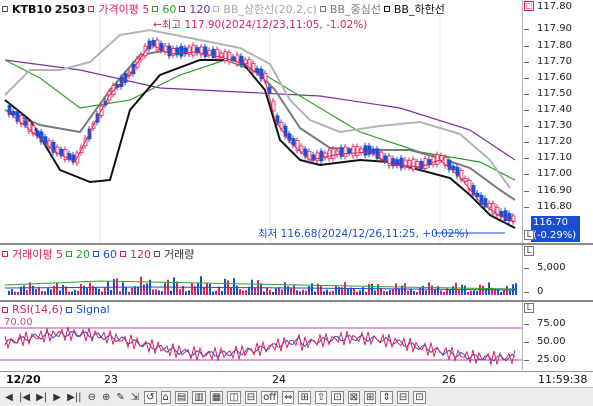  I want to click on resize-button: ⇕, so click(386, 397).